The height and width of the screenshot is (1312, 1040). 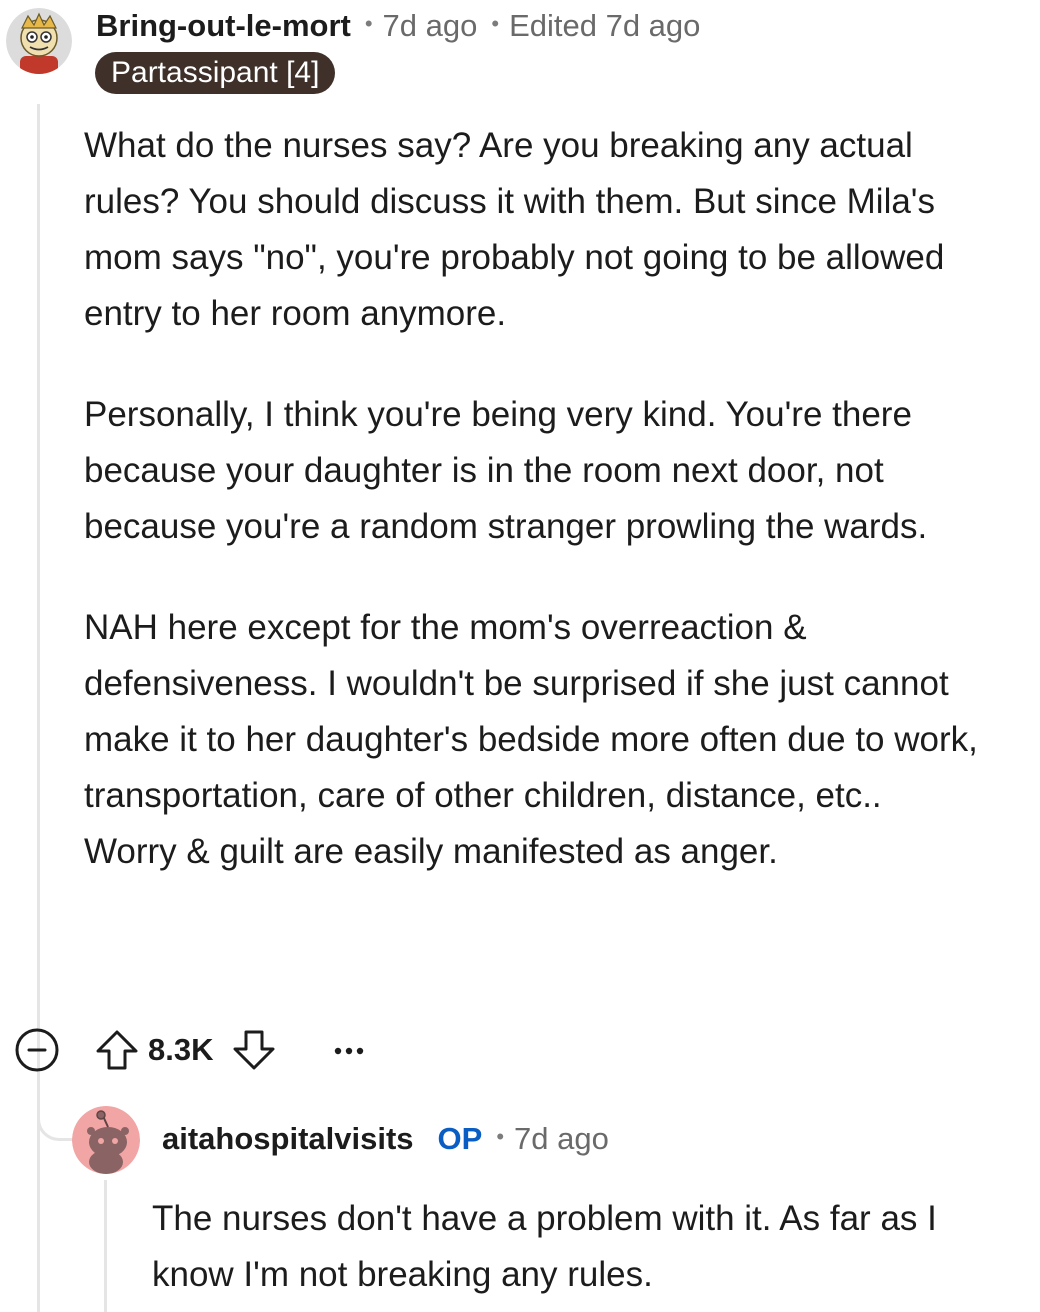 I want to click on user-avatar, so click(x=39, y=41).